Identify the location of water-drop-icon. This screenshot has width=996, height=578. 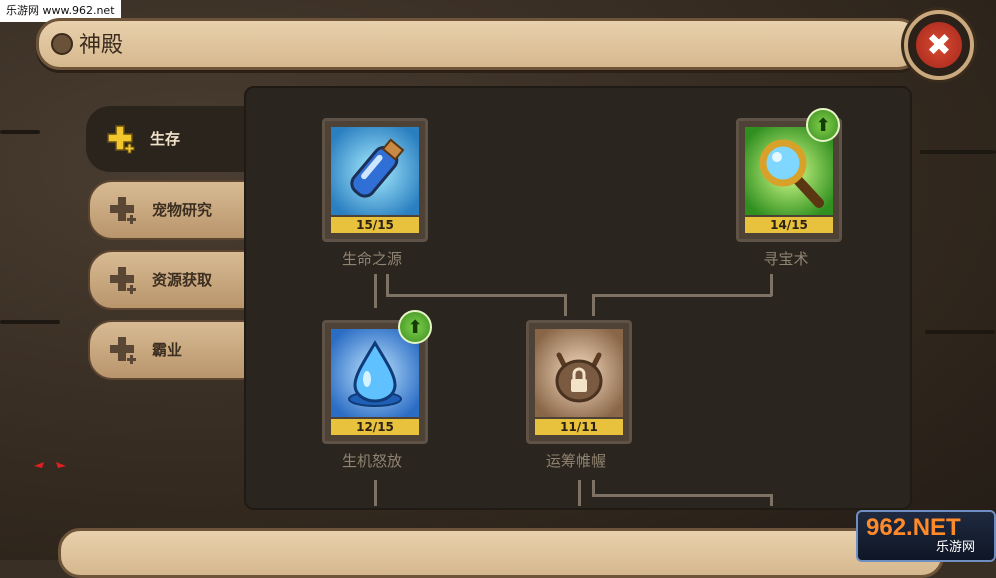
(375, 373).